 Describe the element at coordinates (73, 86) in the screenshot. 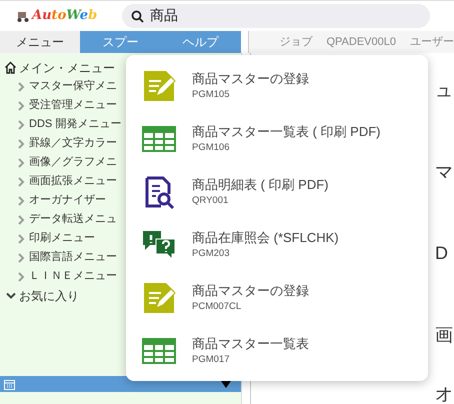

I see `submenu-item: マスター保守メニ` at that location.